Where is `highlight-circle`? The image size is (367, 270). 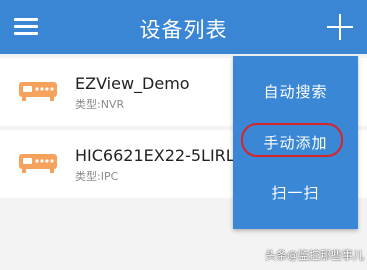 highlight-circle is located at coordinates (292, 140).